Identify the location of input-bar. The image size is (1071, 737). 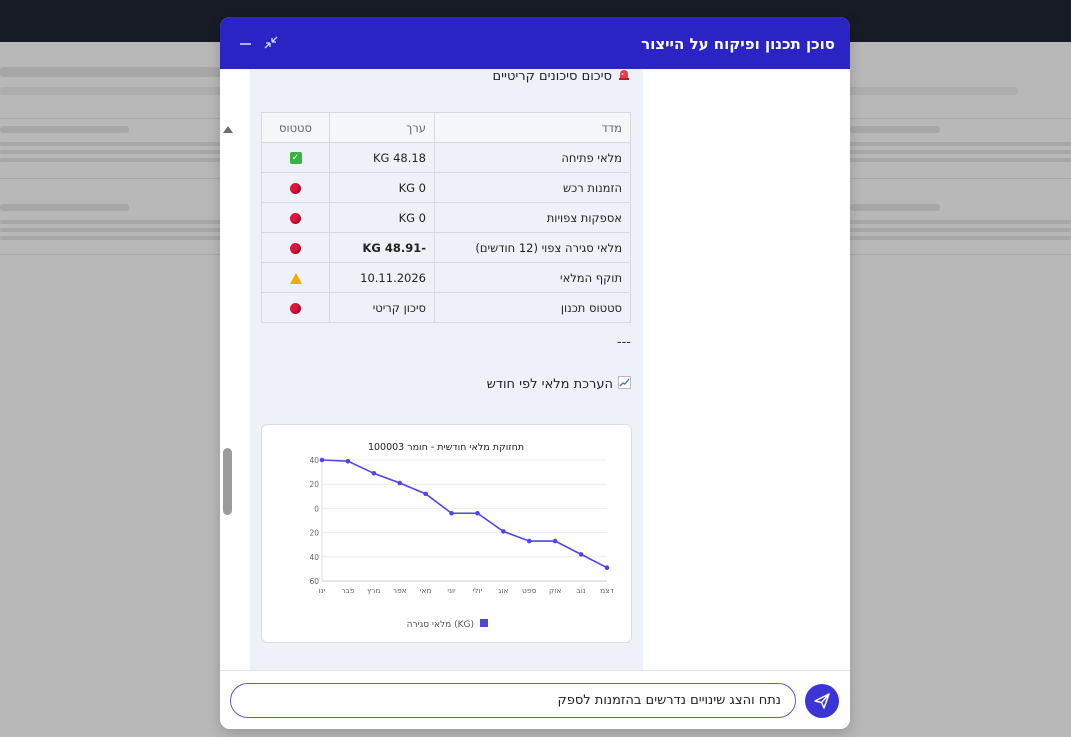
(535, 699).